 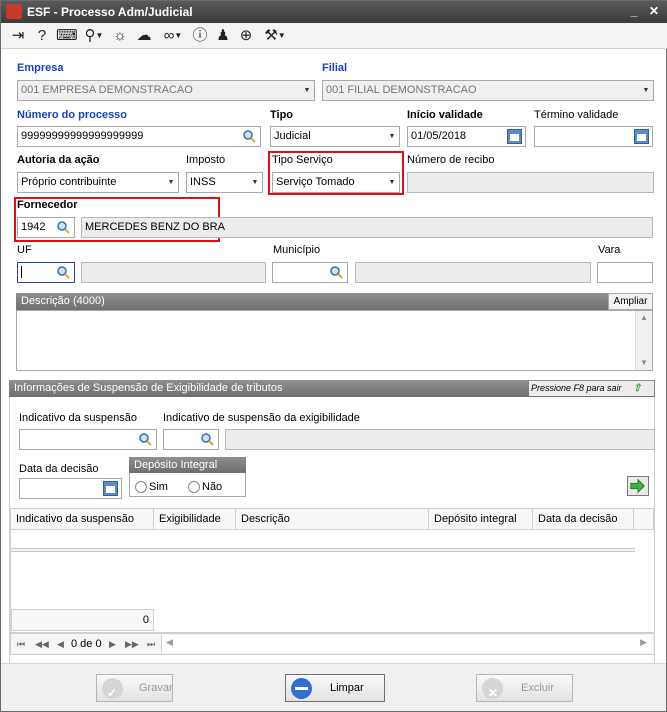 I want to click on municipio-name-display, so click(x=473, y=272).